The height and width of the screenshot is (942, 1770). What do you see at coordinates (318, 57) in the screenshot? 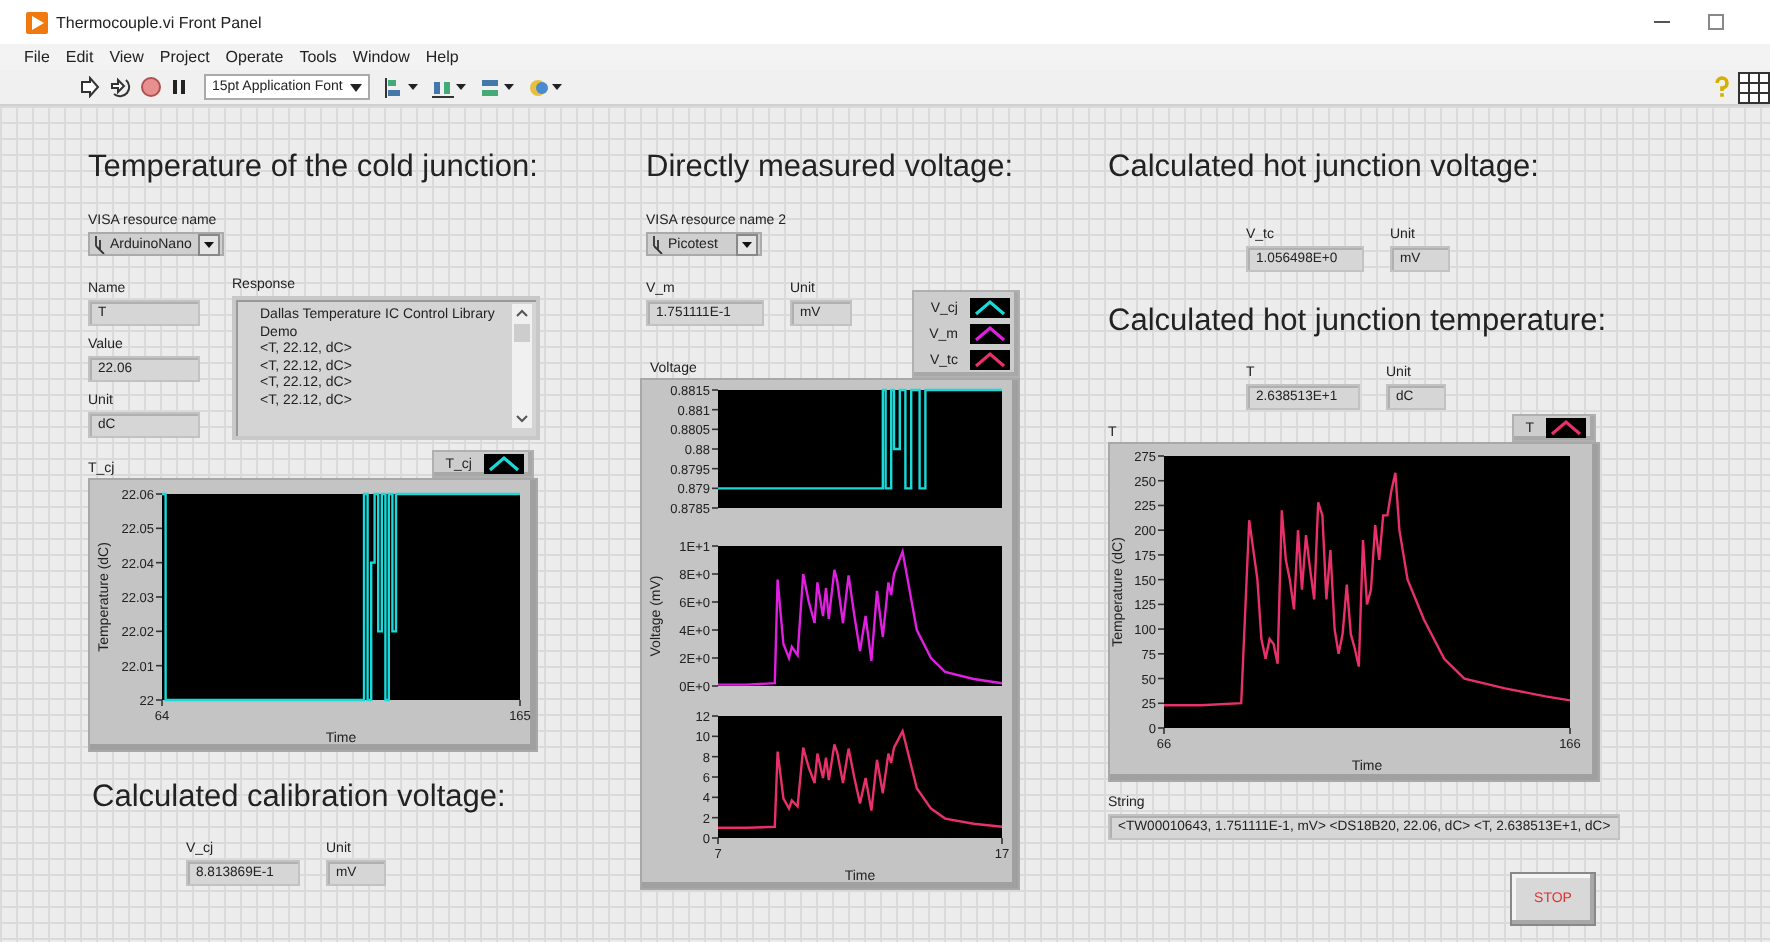
I see `menu-item: Tools` at bounding box center [318, 57].